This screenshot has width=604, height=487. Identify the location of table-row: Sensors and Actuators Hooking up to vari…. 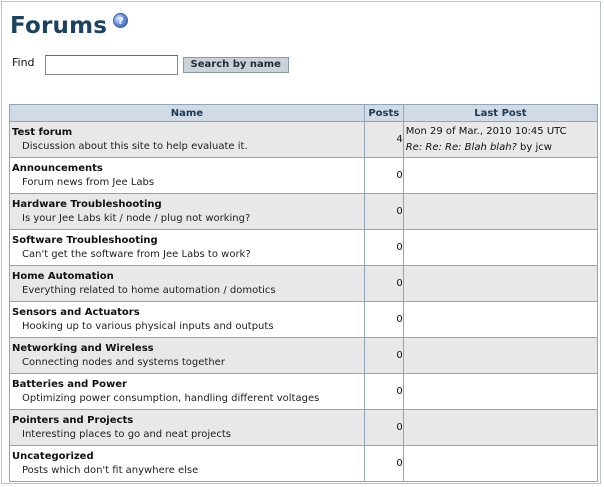
(304, 319).